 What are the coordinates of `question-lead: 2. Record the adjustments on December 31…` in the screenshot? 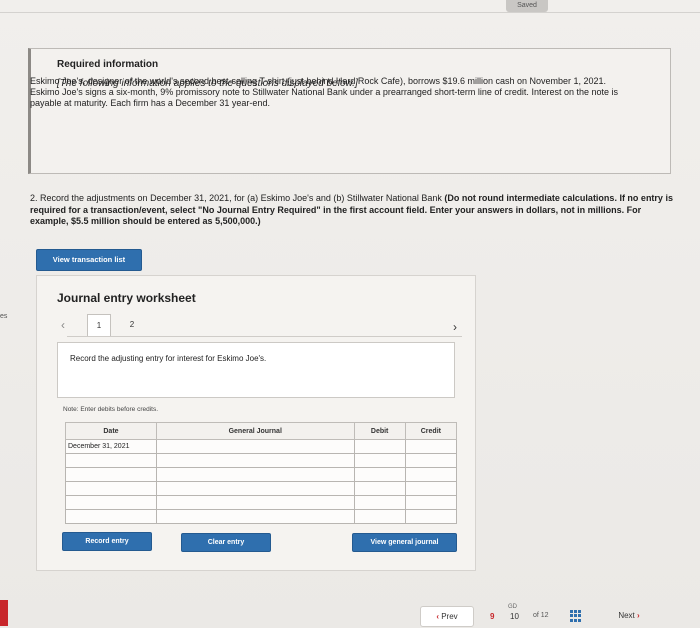 It's located at (237, 198).